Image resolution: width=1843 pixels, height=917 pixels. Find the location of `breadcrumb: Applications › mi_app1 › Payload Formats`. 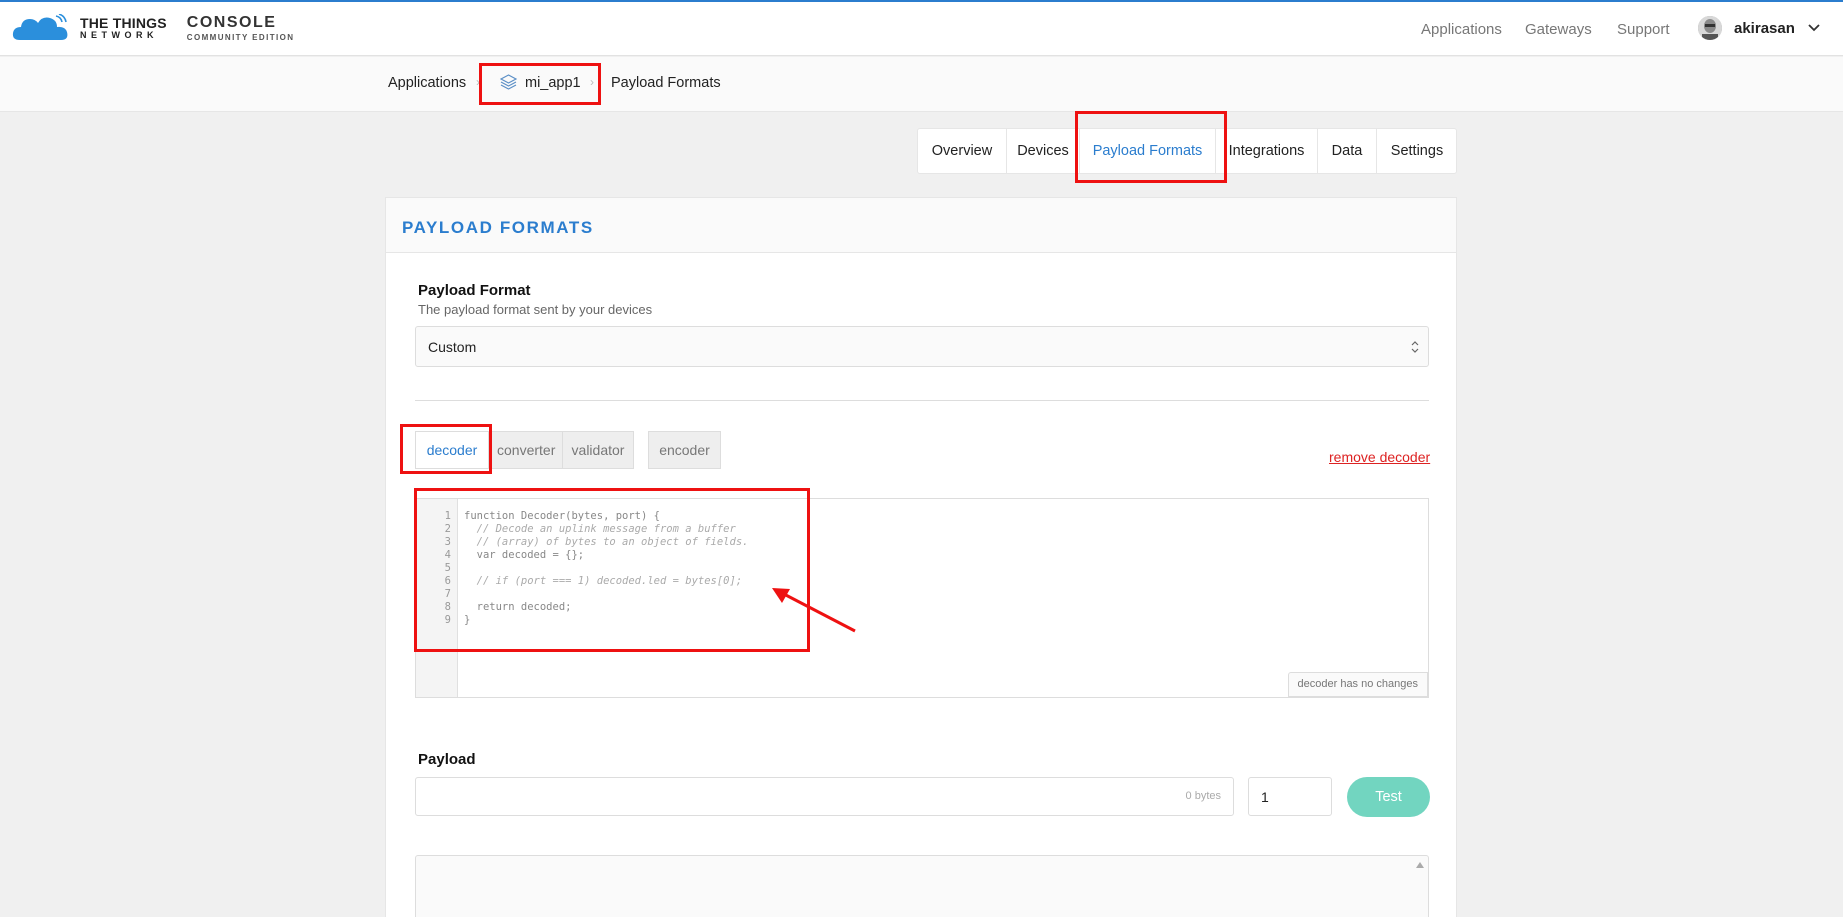

breadcrumb: Applications › mi_app1 › Payload Formats is located at coordinates (921, 84).